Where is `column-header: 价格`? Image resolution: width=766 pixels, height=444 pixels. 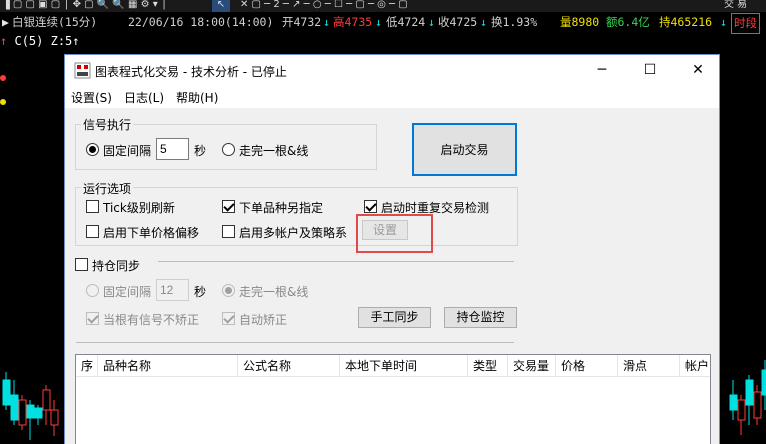 column-header: 价格 is located at coordinates (587, 366).